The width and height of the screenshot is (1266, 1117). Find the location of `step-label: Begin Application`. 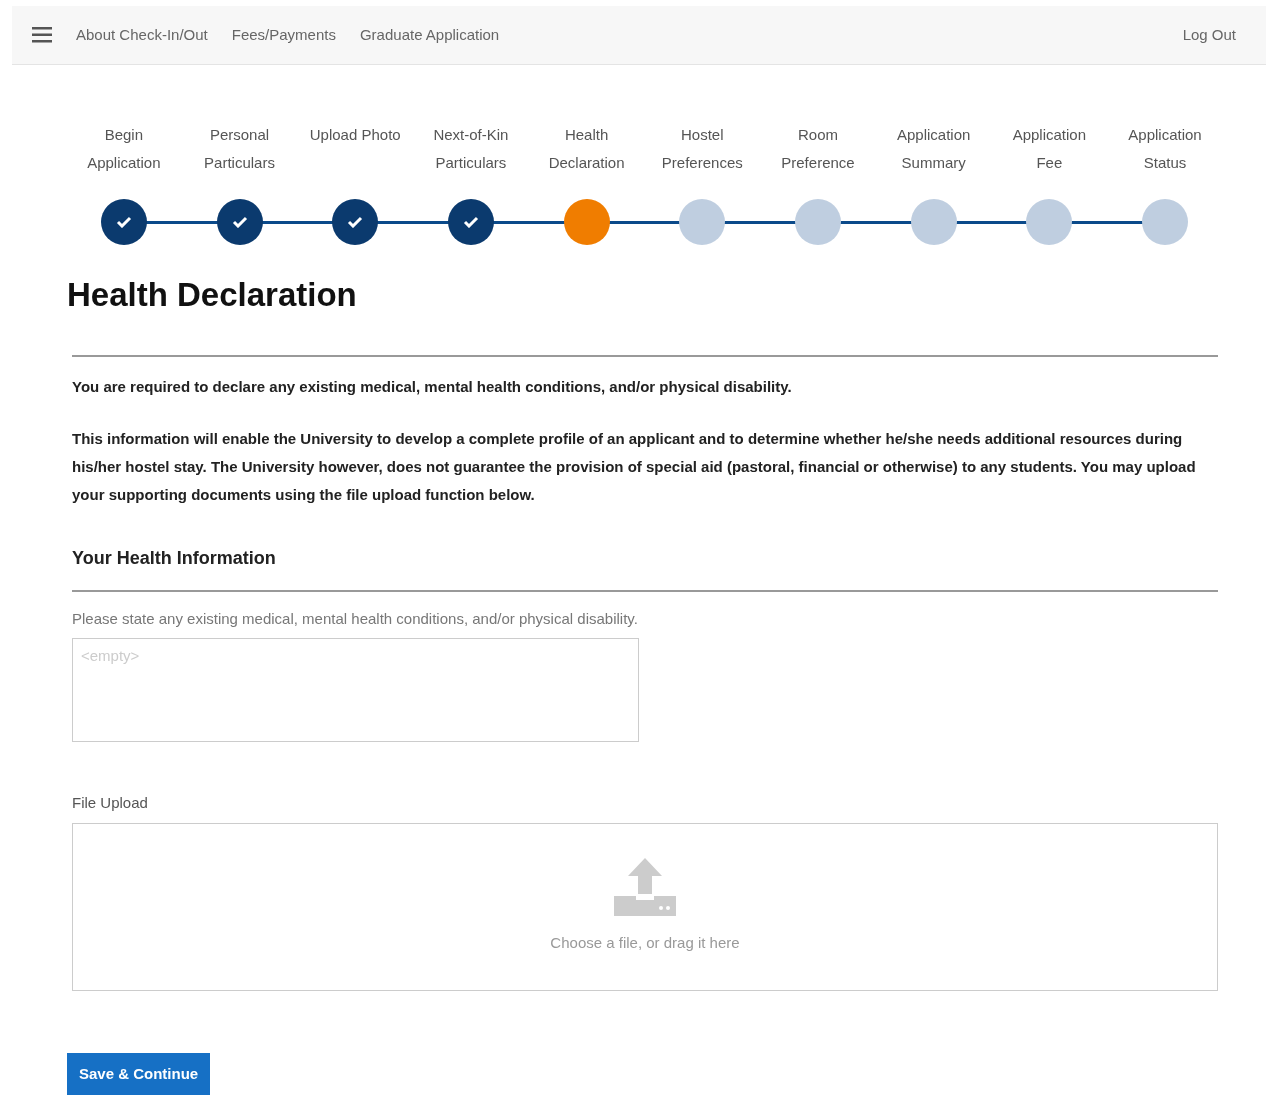

step-label: Begin Application is located at coordinates (124, 149).